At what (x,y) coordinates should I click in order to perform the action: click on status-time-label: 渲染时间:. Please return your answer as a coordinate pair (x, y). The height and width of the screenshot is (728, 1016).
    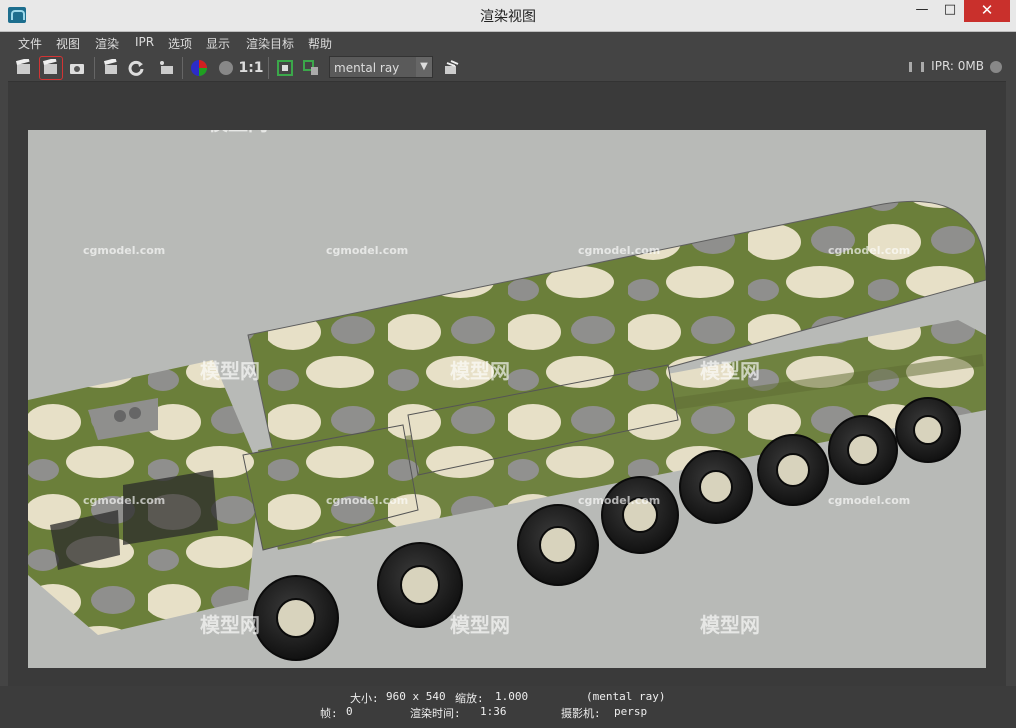
    Looking at the image, I should click on (435, 713).